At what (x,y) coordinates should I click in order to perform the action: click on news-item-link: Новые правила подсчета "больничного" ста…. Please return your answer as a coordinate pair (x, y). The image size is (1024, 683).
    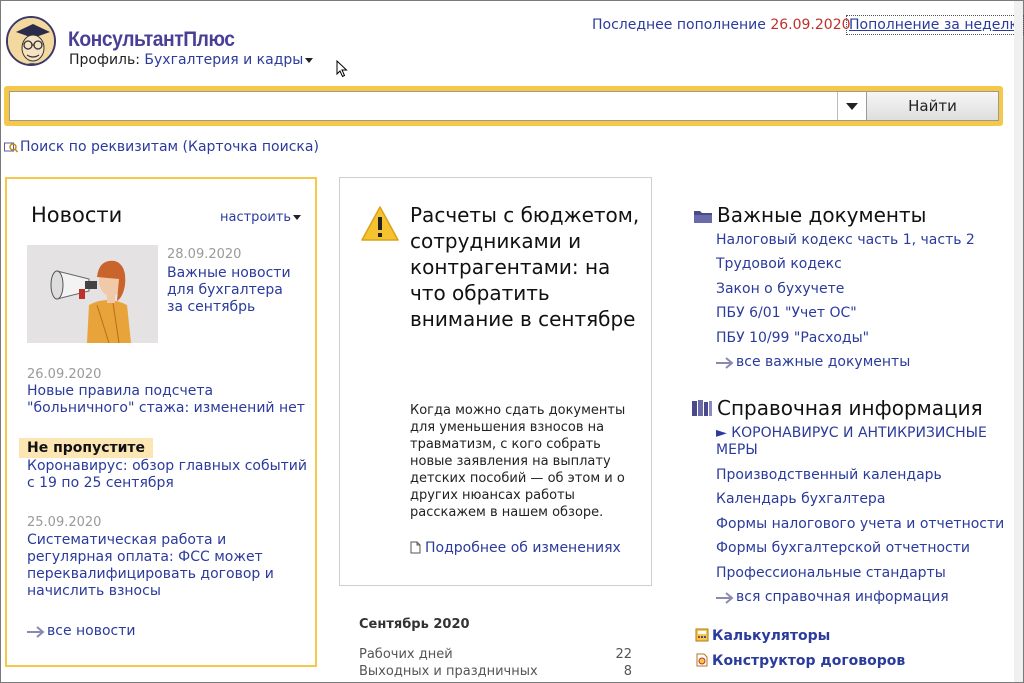
    Looking at the image, I should click on (167, 400).